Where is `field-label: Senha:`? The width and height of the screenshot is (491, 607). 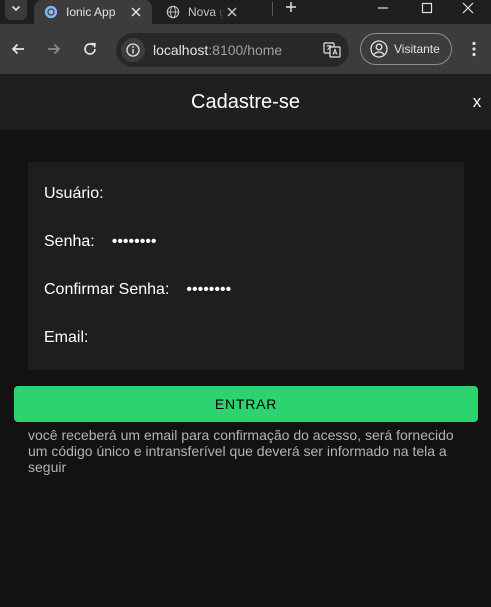 field-label: Senha: is located at coordinates (69, 241).